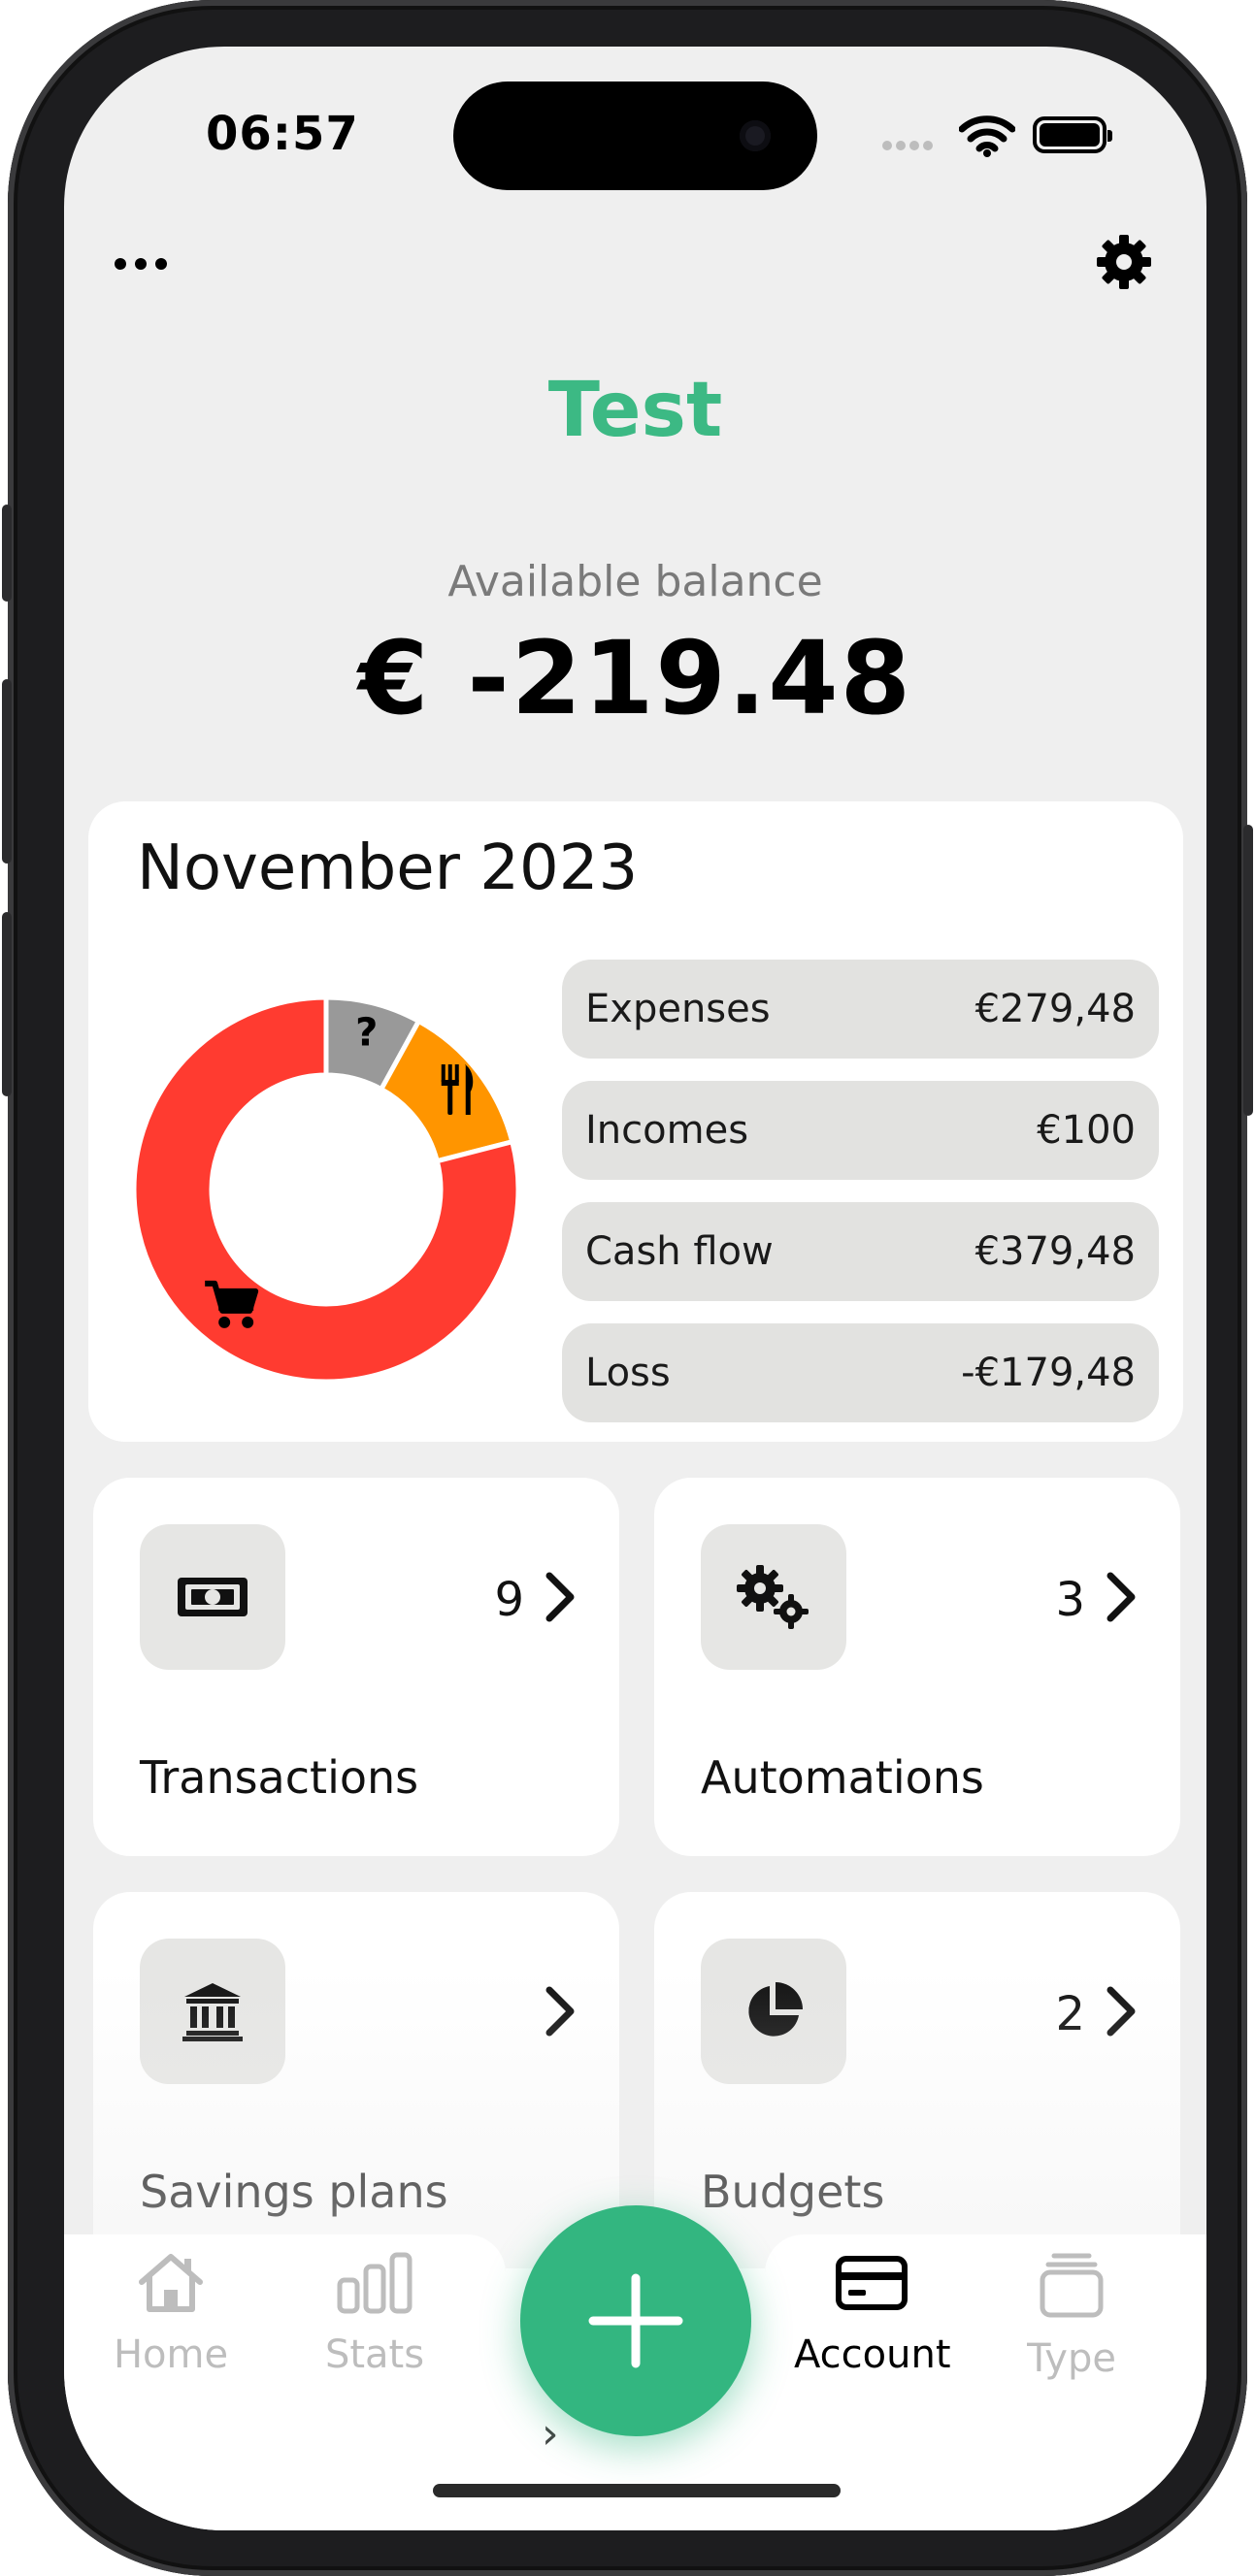  Describe the element at coordinates (1070, 2014) in the screenshot. I see `budgets-count: 2` at that location.